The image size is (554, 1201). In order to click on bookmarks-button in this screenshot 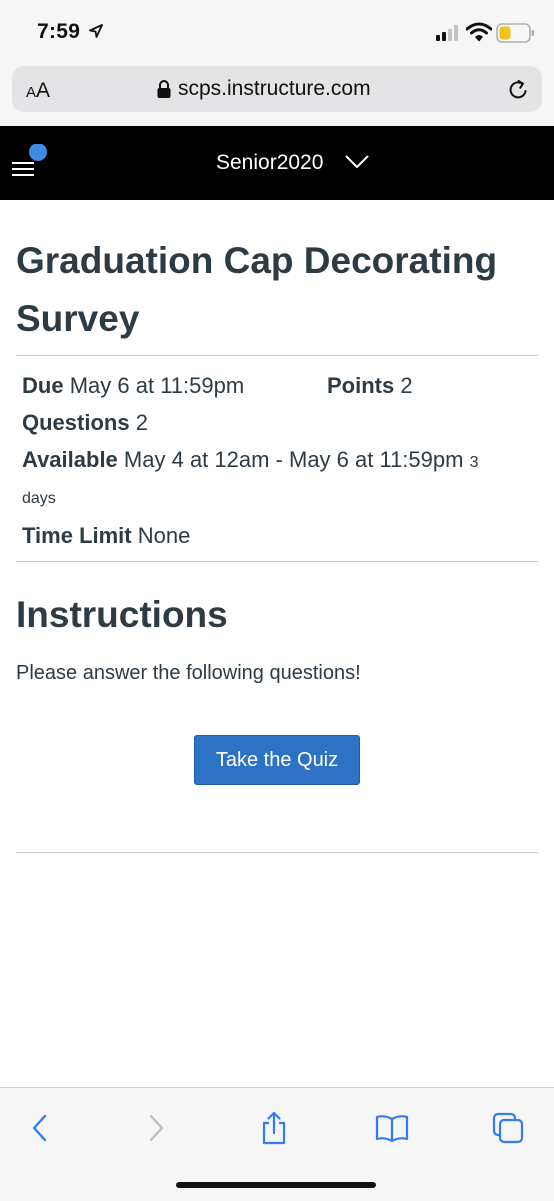, I will do `click(392, 1128)`.